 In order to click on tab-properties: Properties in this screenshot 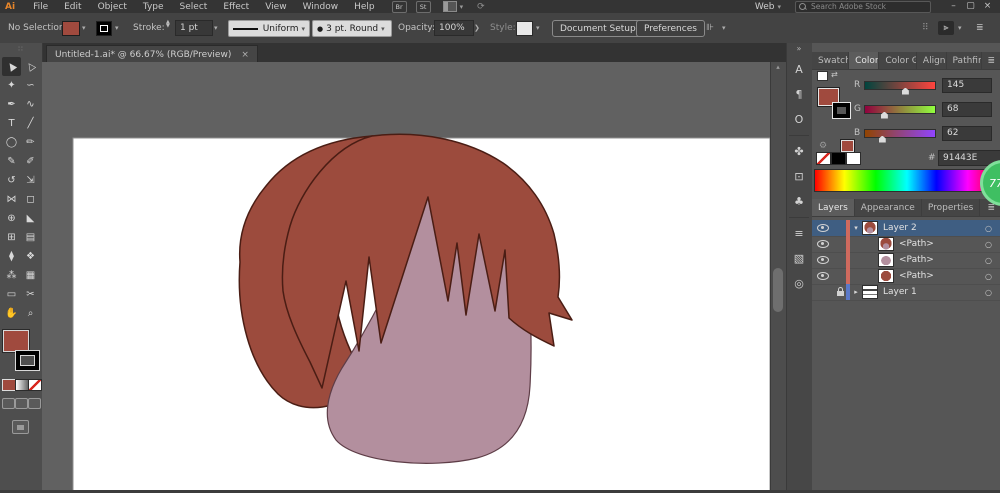, I will do `click(951, 207)`.